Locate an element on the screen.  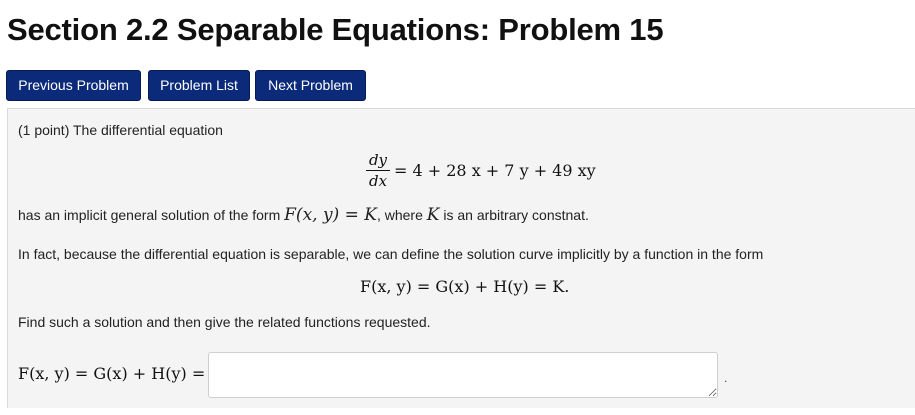
equation-rhs: = 4 + 28 x + 7 y + 49 xy is located at coordinates (495, 170).